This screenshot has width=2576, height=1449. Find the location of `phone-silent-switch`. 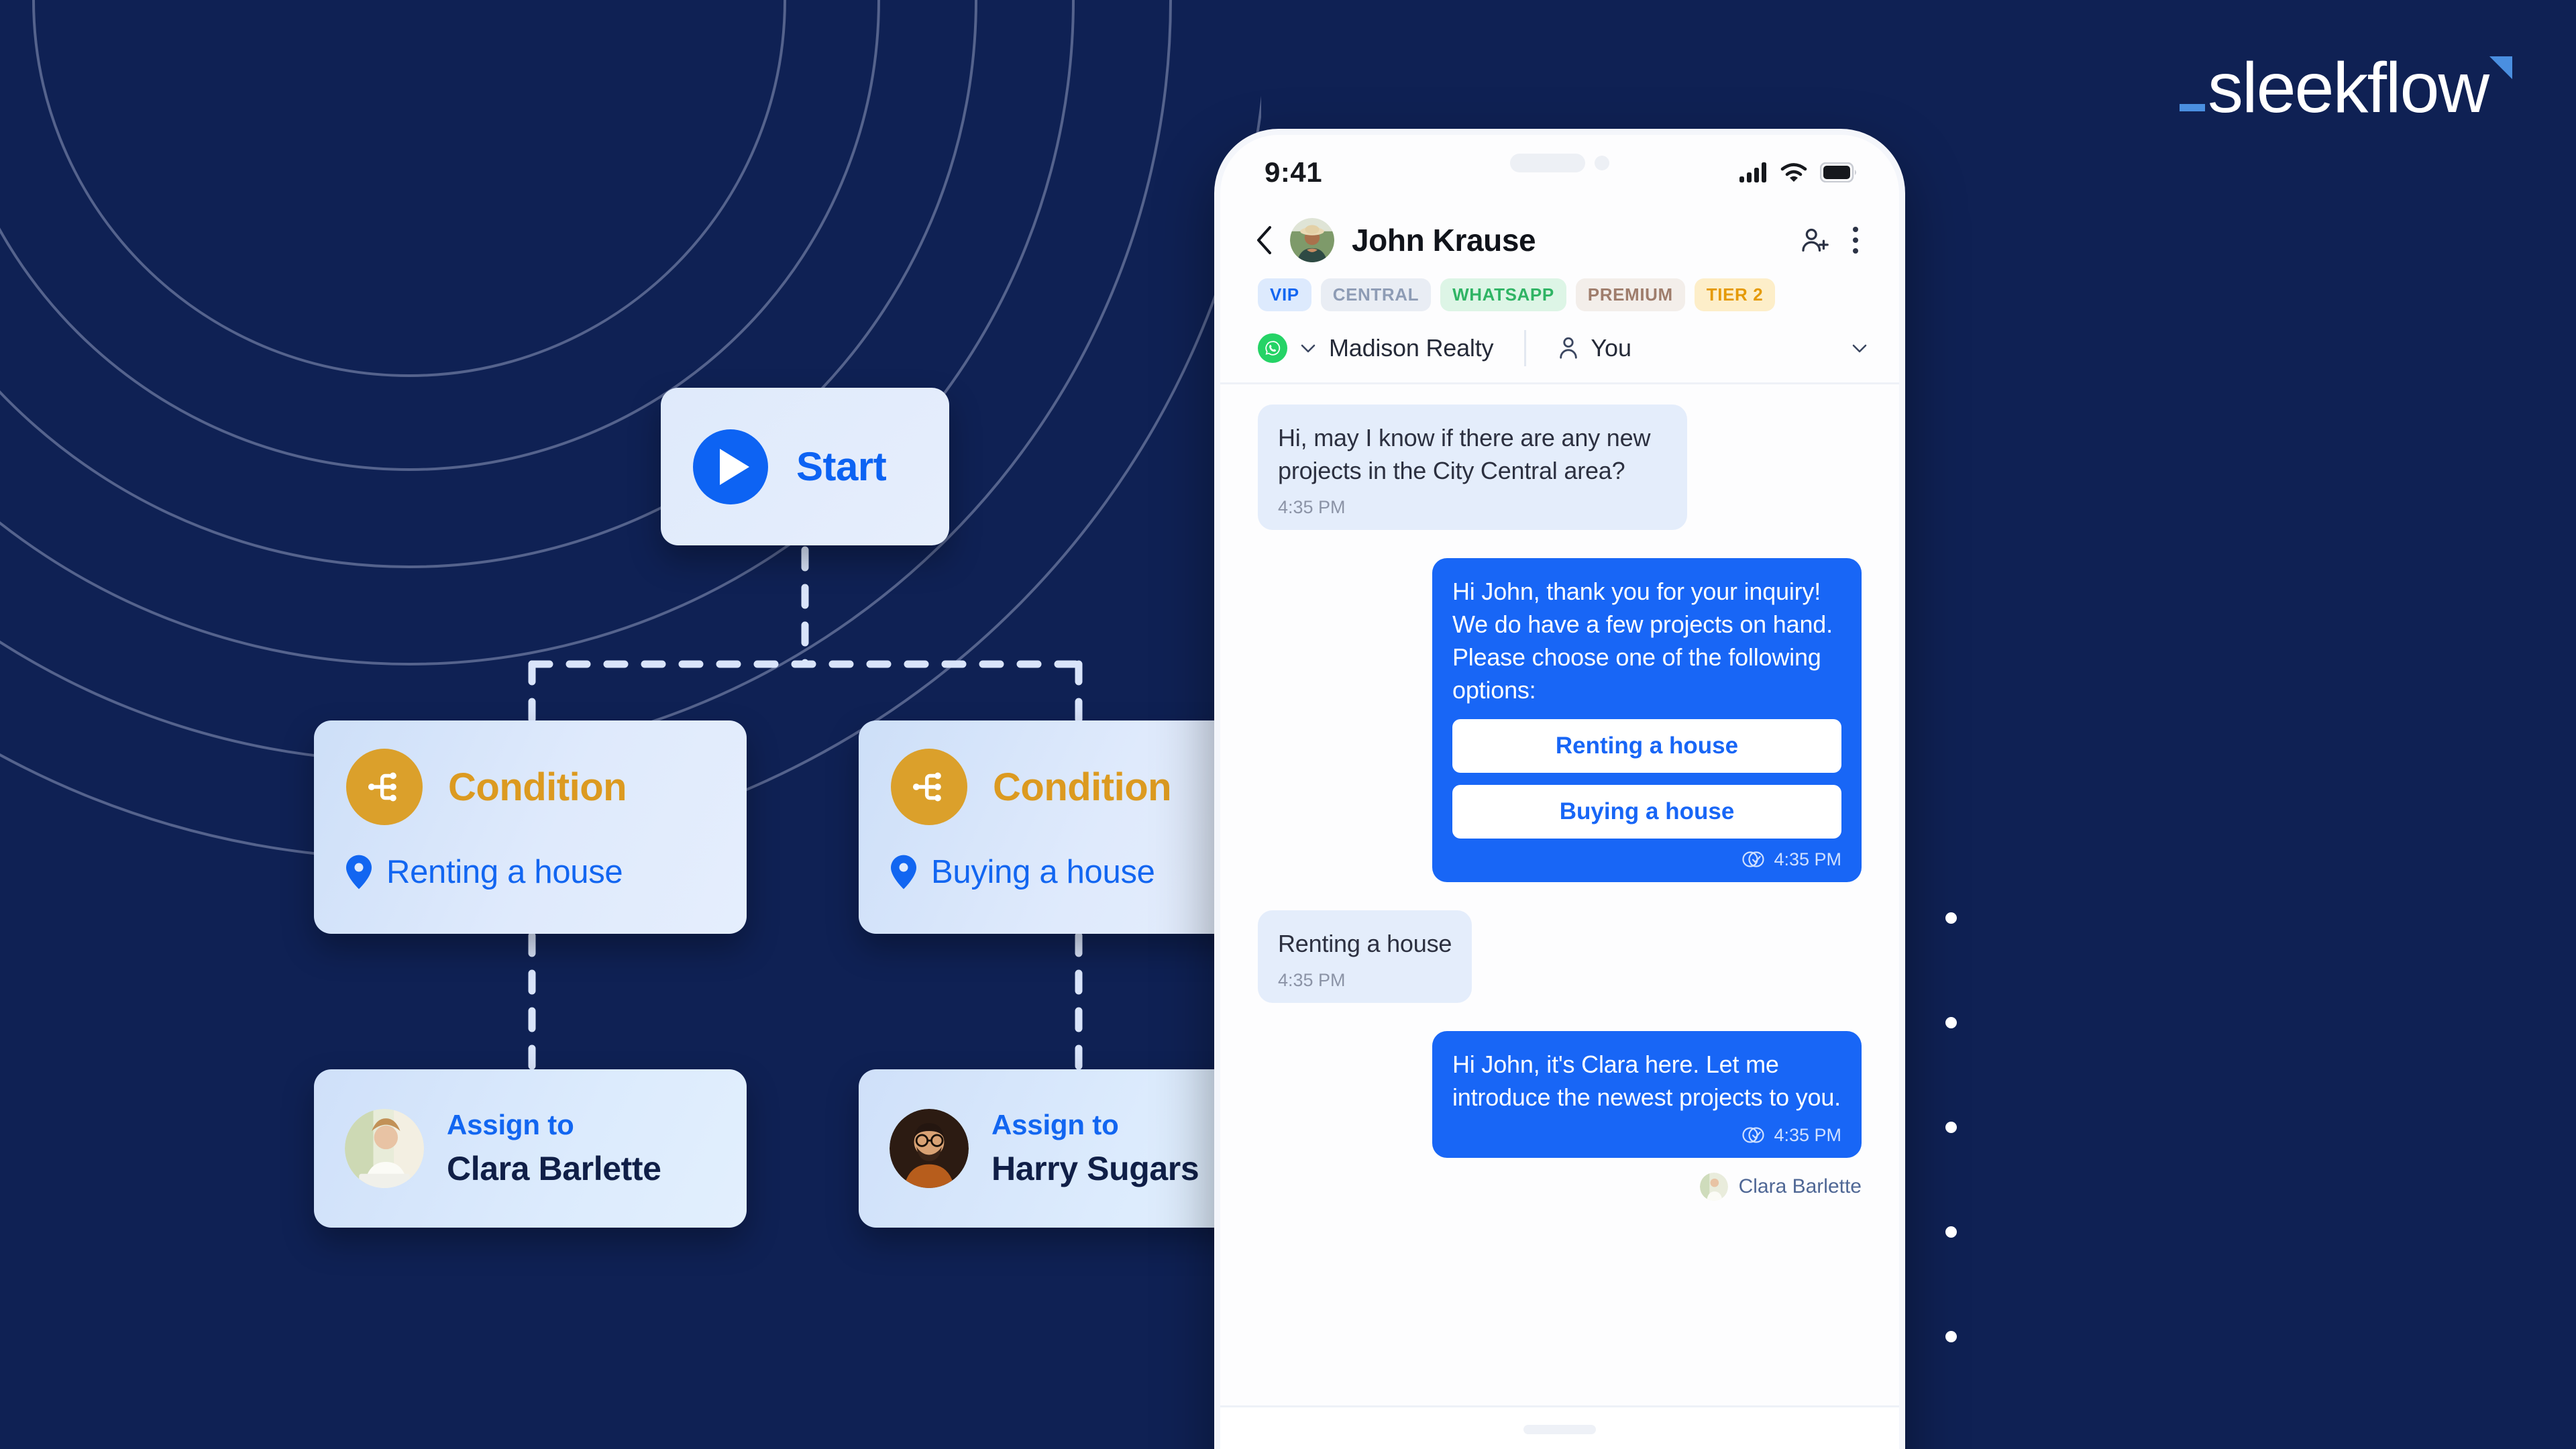

phone-silent-switch is located at coordinates (1217, 310).